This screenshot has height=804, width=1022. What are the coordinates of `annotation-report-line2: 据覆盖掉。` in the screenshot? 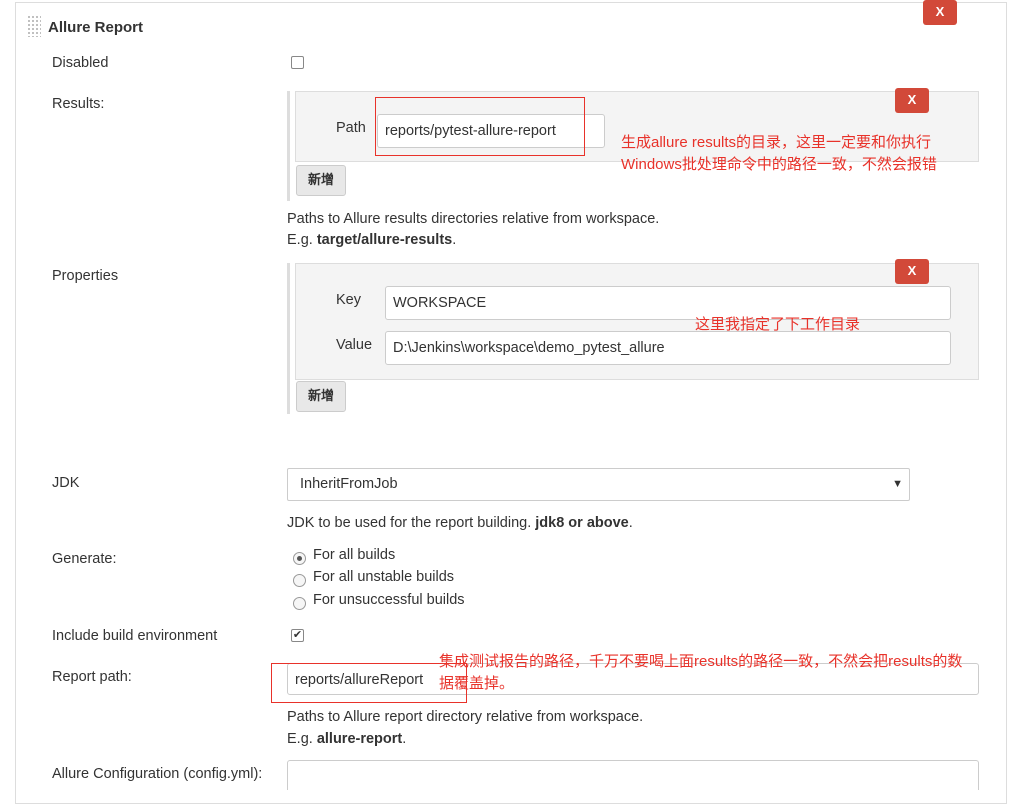 It's located at (477, 683).